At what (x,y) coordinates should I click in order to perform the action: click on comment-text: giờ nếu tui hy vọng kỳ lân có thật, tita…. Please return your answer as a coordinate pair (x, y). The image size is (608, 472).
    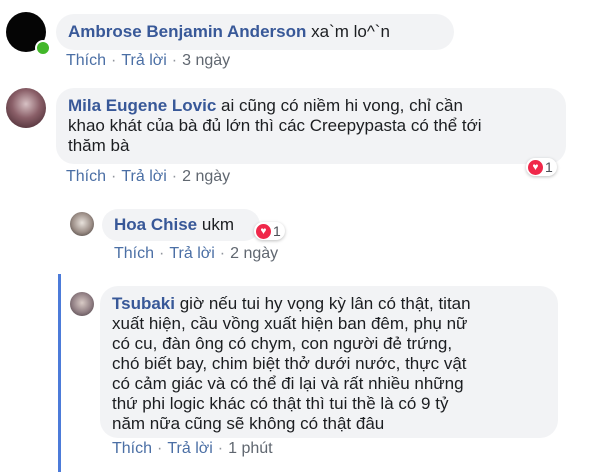
    Looking at the image, I should click on (325, 303).